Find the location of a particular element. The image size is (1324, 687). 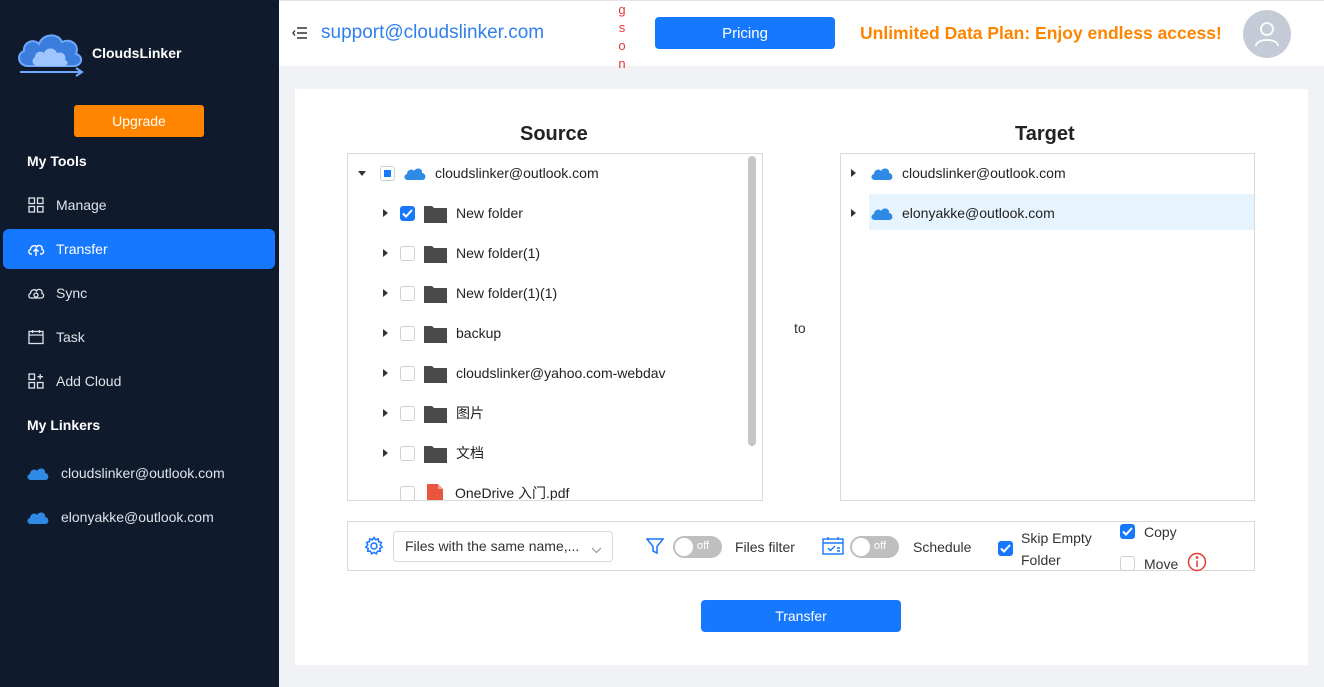

cloud-sync-icon is located at coordinates (36, 293).